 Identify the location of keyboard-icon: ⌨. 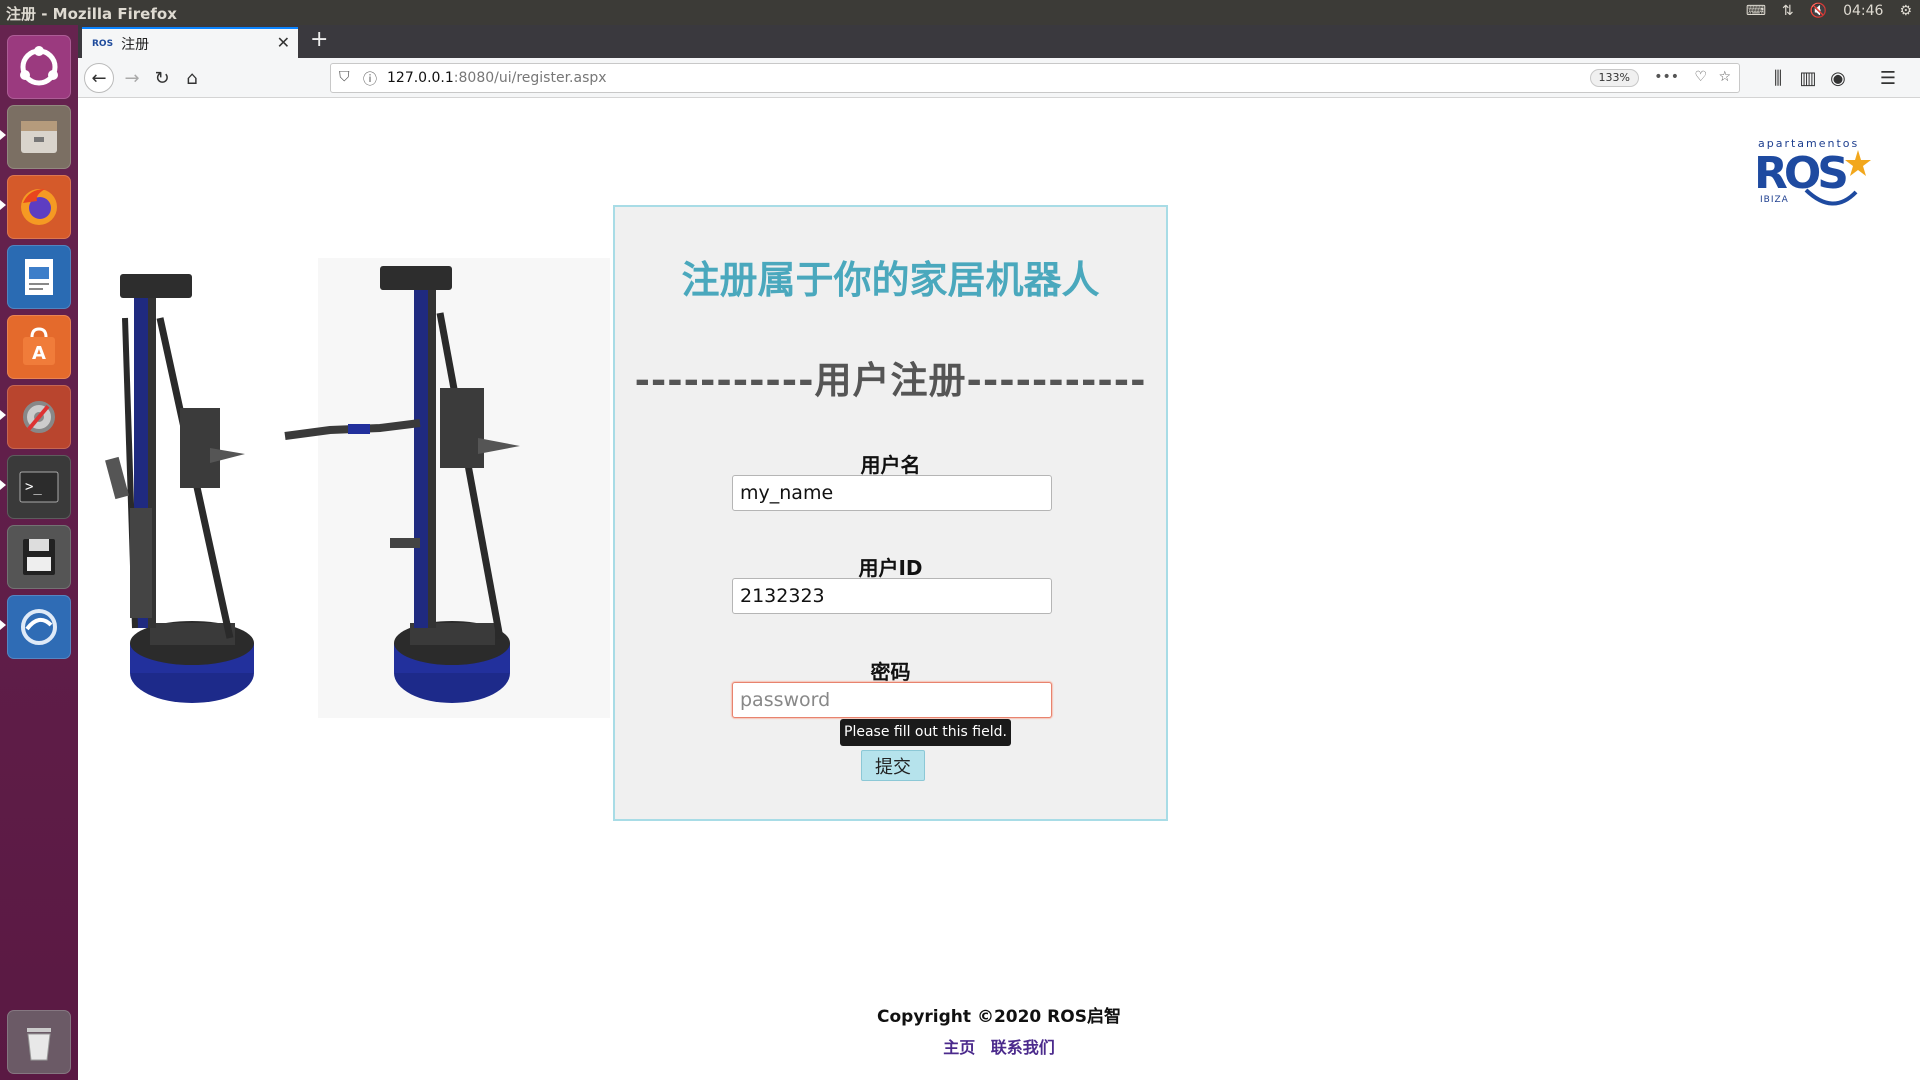
(1756, 11).